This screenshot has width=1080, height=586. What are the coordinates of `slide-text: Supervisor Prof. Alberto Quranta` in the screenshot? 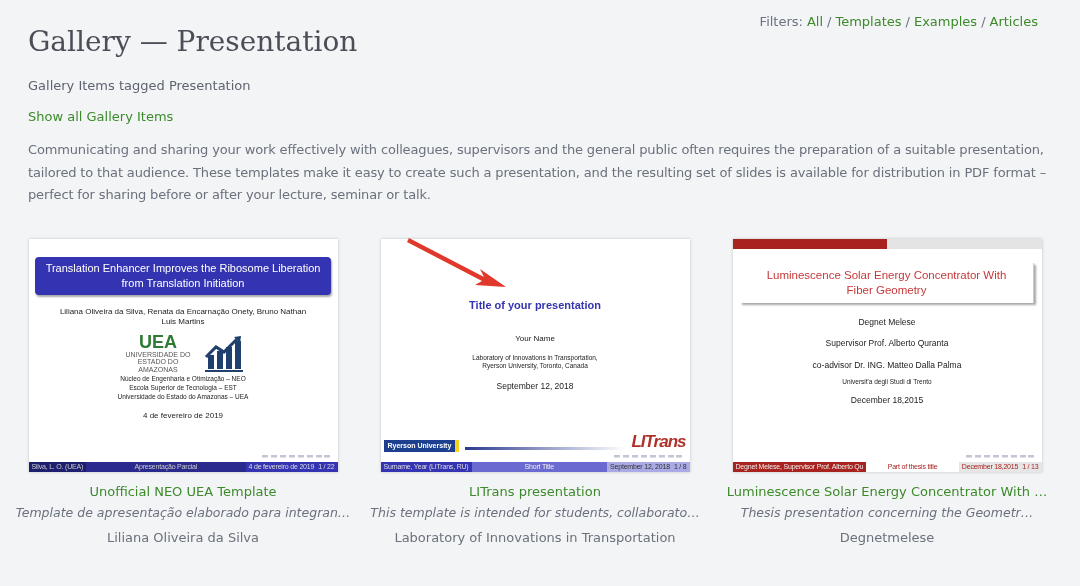 It's located at (887, 343).